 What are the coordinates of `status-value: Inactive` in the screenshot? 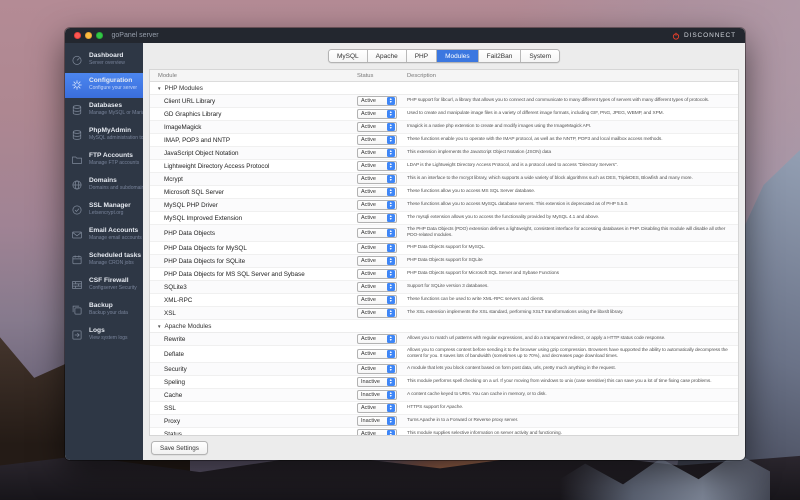 It's located at (370, 395).